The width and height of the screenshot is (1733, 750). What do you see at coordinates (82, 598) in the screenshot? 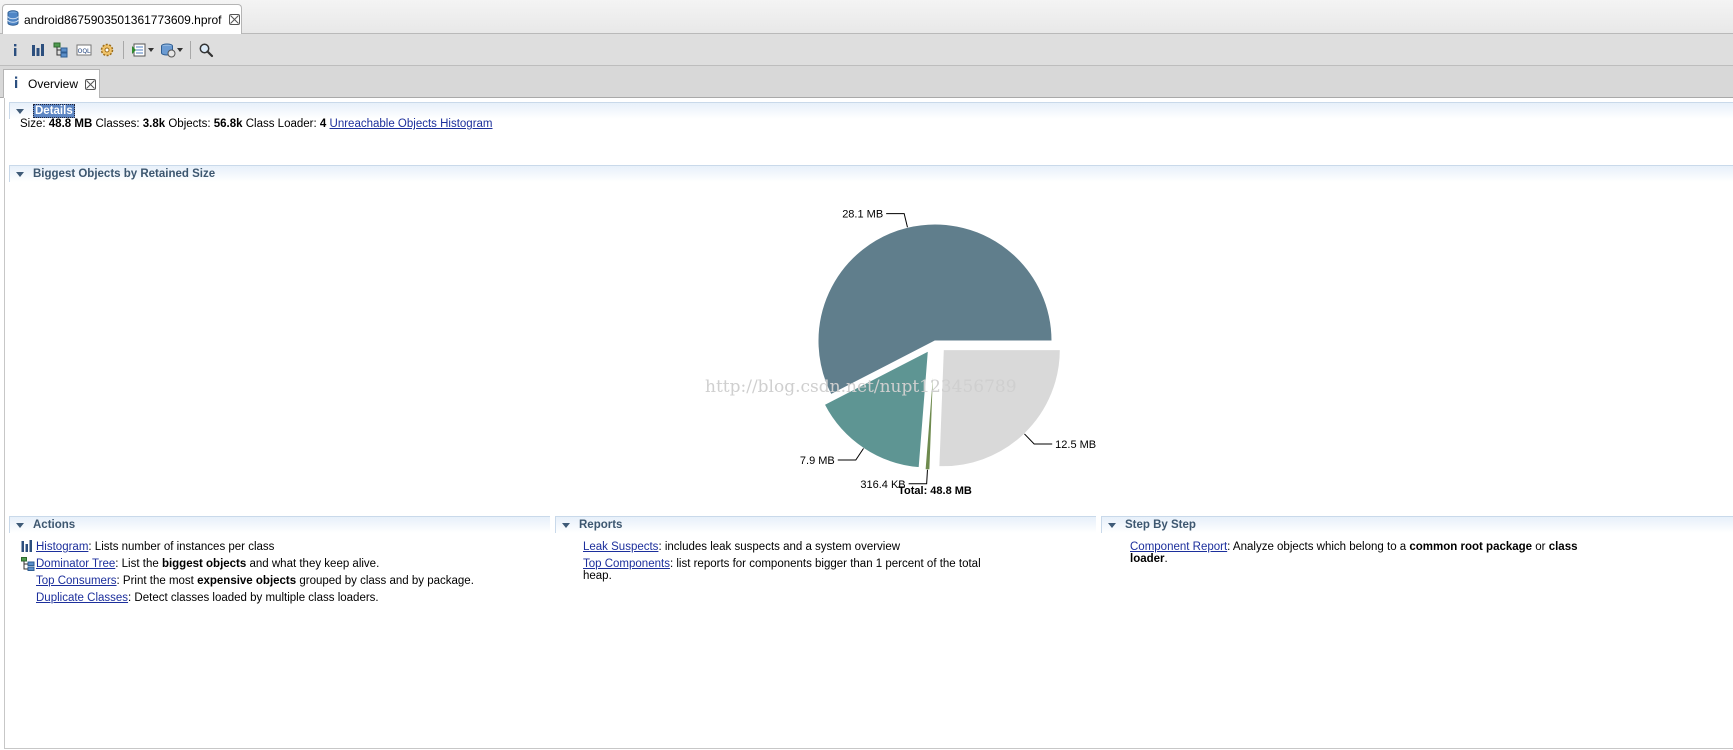
I see `duplicate-classes-link: Duplicate Classes` at bounding box center [82, 598].